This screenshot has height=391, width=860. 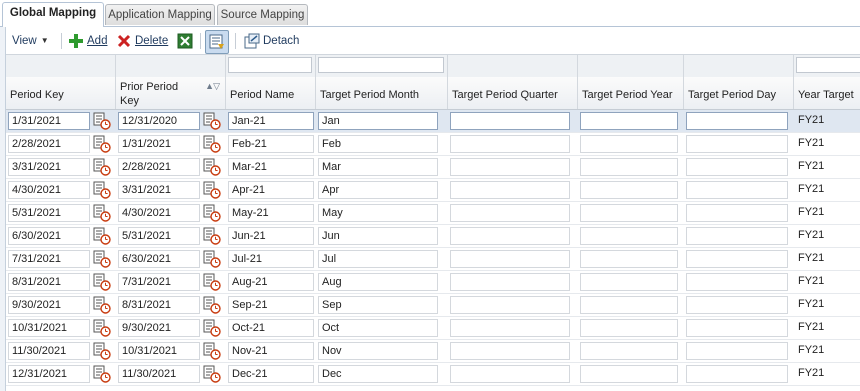 I want to click on target-month-field: Jan, so click(x=378, y=121).